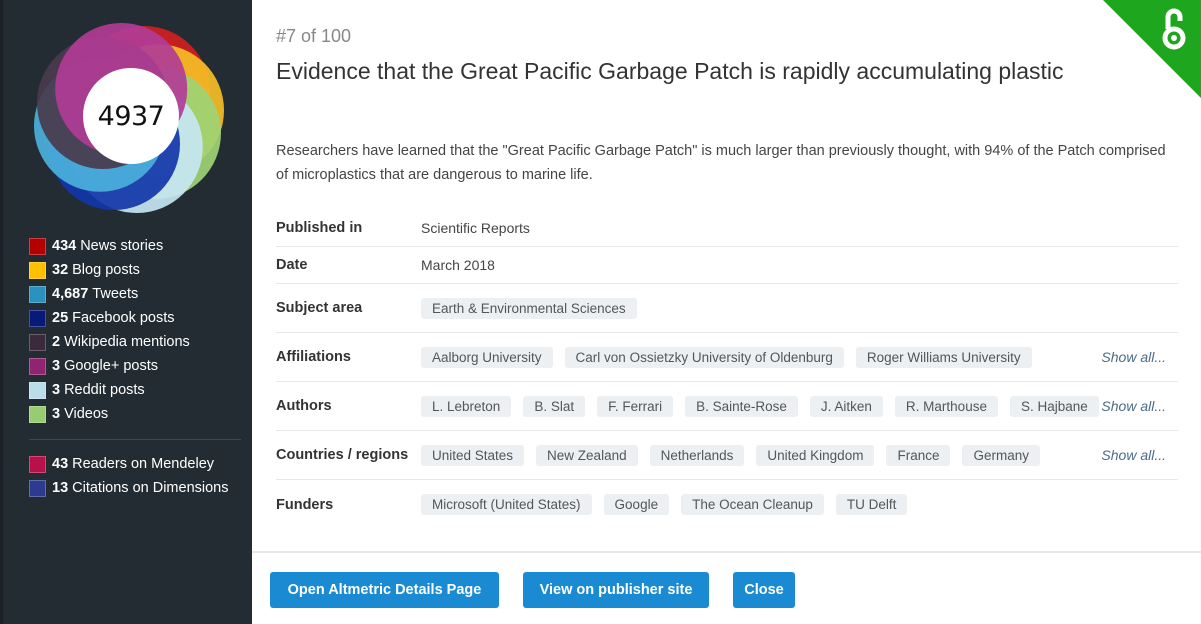 This screenshot has height=624, width=1201. Describe the element at coordinates (313, 357) in the screenshot. I see `affiliations-label: Affiliations` at that location.